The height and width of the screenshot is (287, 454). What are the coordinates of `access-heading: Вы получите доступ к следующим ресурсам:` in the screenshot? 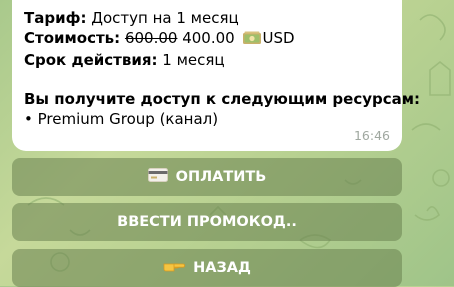 It's located at (222, 99).